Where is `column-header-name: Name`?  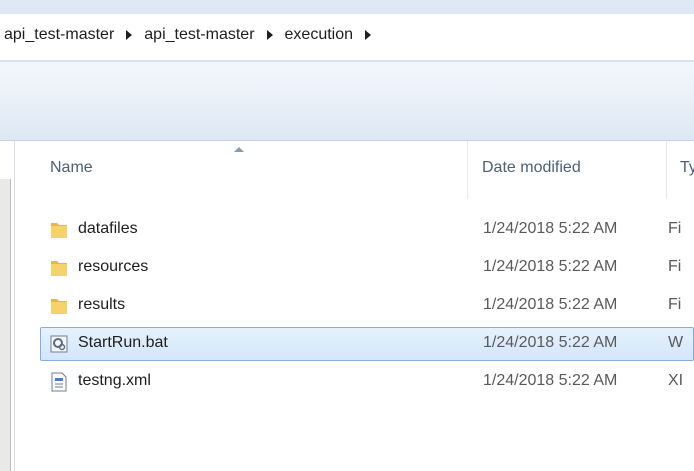
column-header-name: Name is located at coordinates (71, 168).